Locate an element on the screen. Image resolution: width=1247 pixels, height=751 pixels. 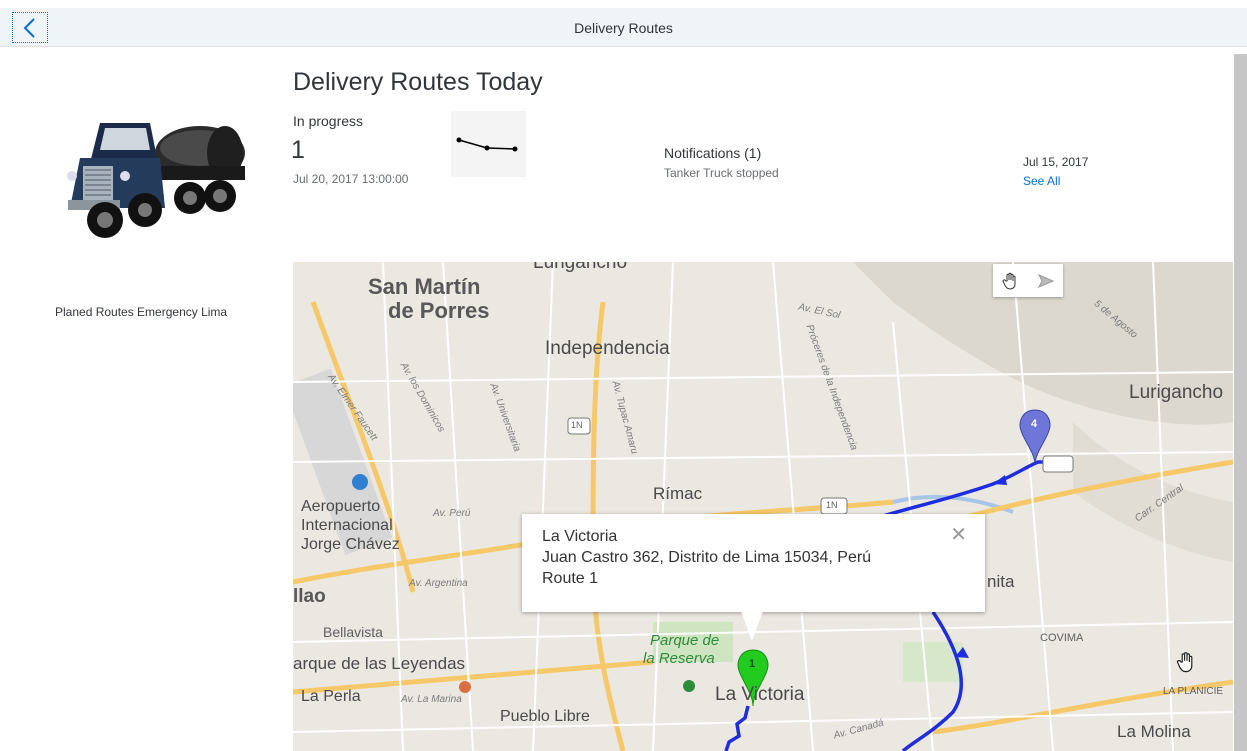
page-header-title: Delivery Routes is located at coordinates (623, 28).